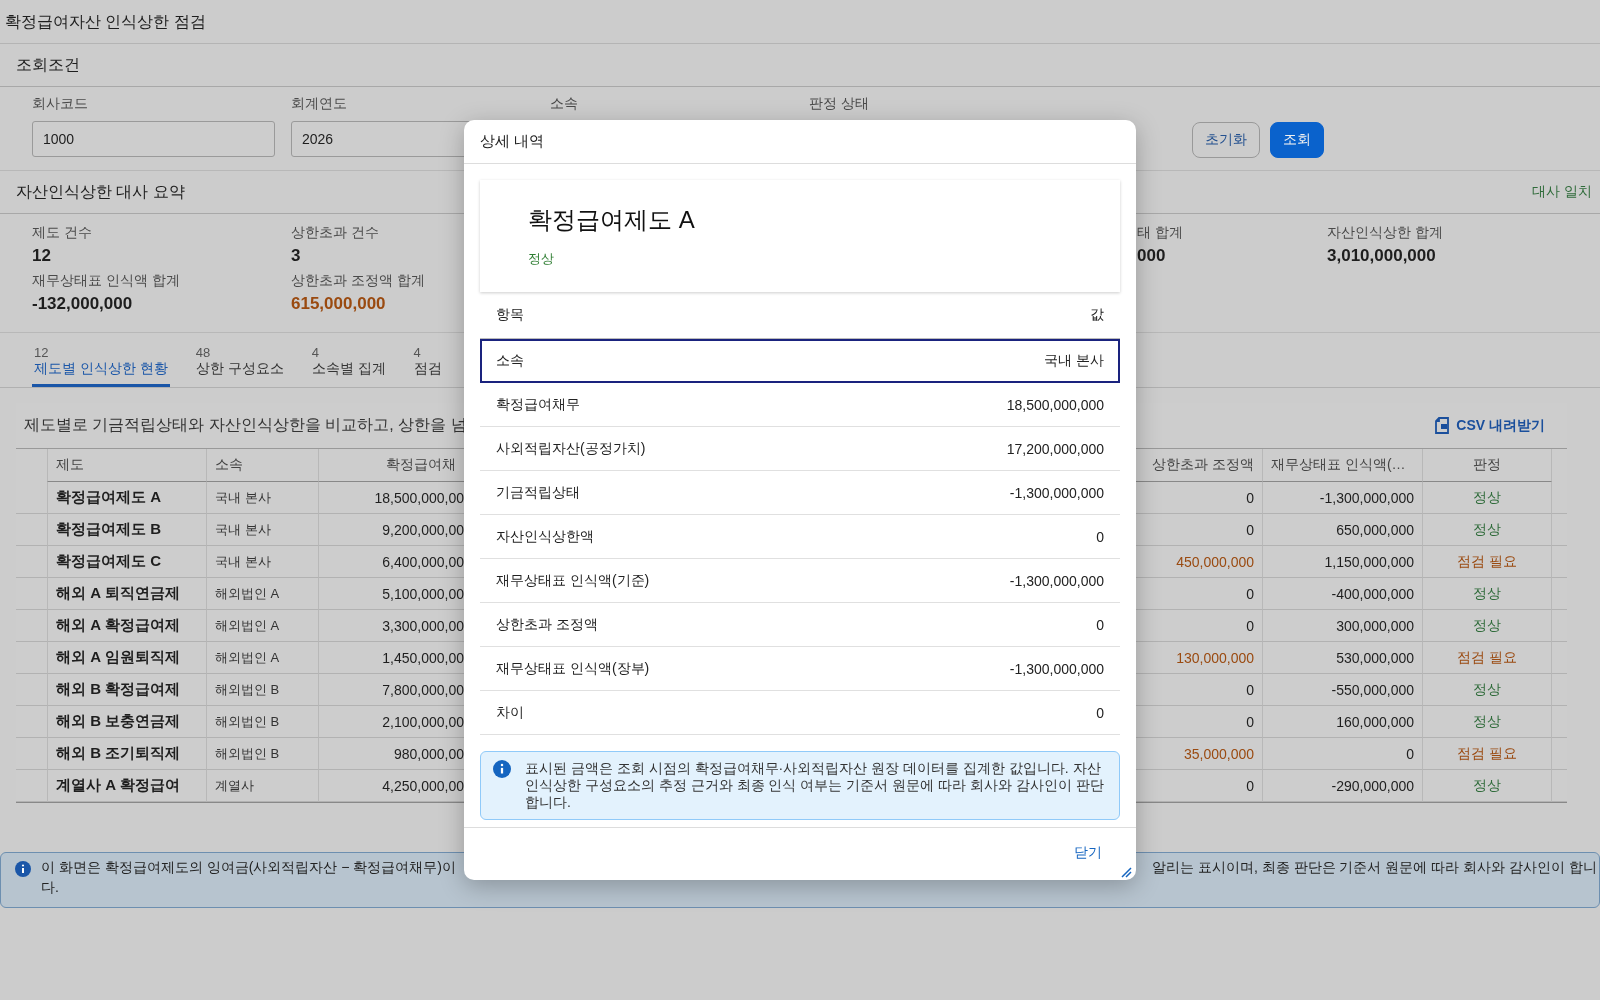 The image size is (1600, 1000). I want to click on reconciliation-status: 대사 일치, so click(1562, 192).